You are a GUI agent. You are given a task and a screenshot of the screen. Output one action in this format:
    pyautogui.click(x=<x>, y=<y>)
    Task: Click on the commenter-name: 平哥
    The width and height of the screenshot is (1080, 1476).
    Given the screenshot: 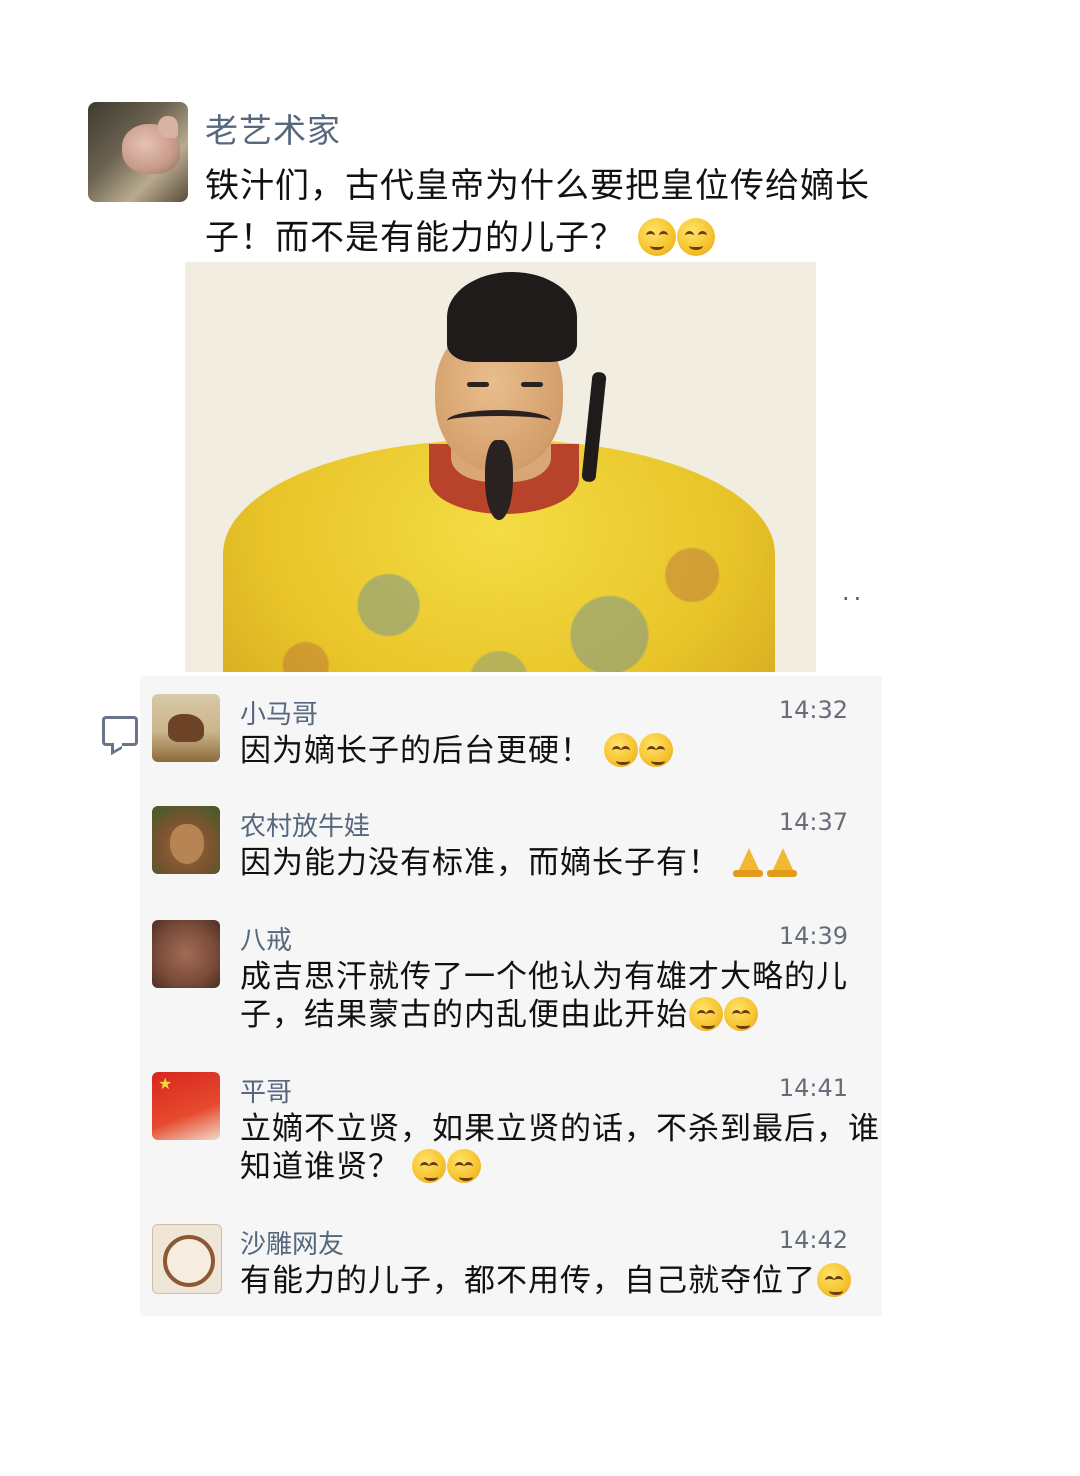 What is the action you would take?
    pyautogui.click(x=266, y=1090)
    